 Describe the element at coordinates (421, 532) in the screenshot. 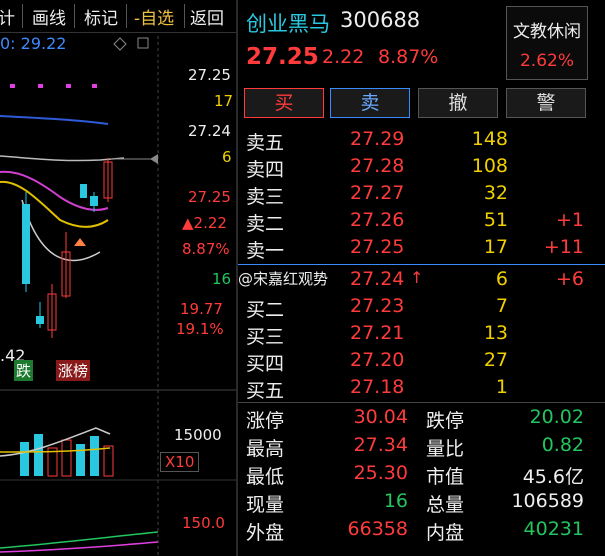

I see `stats-row: 外盘 66358 内盘 40231` at that location.